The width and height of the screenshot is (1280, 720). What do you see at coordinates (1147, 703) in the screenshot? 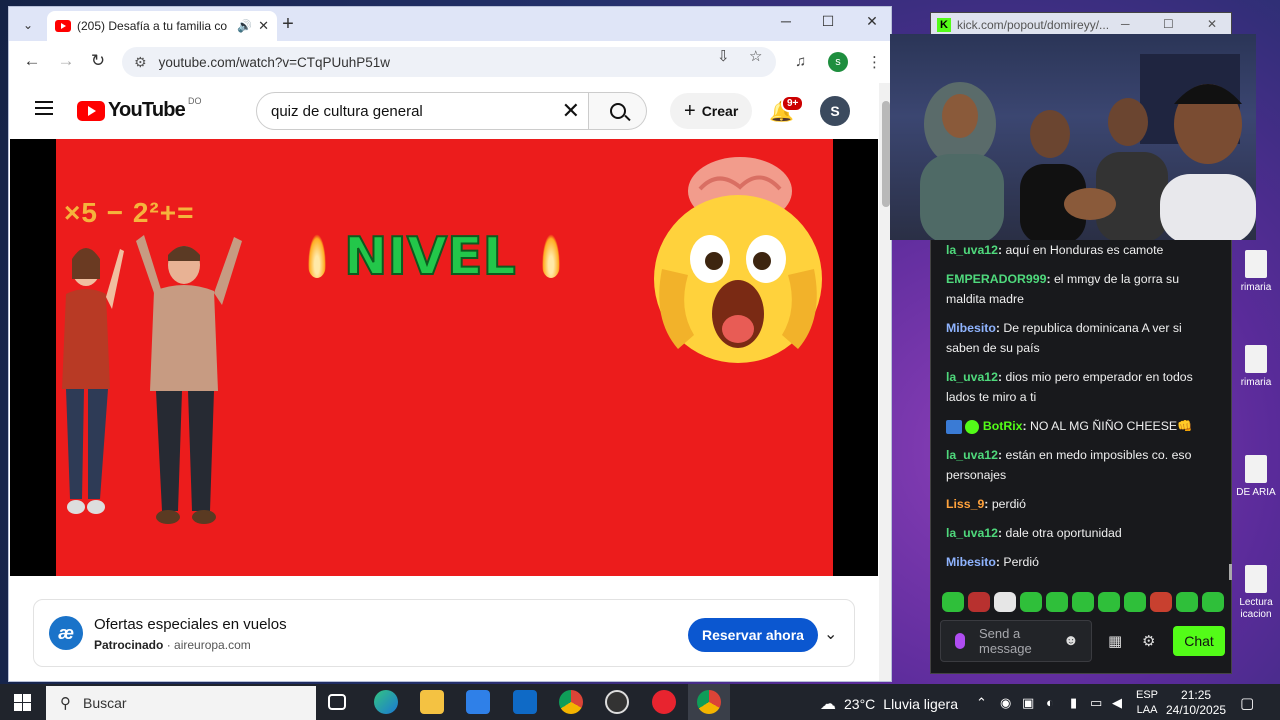
I see `language-indicator: ESP LAA` at bounding box center [1147, 703].